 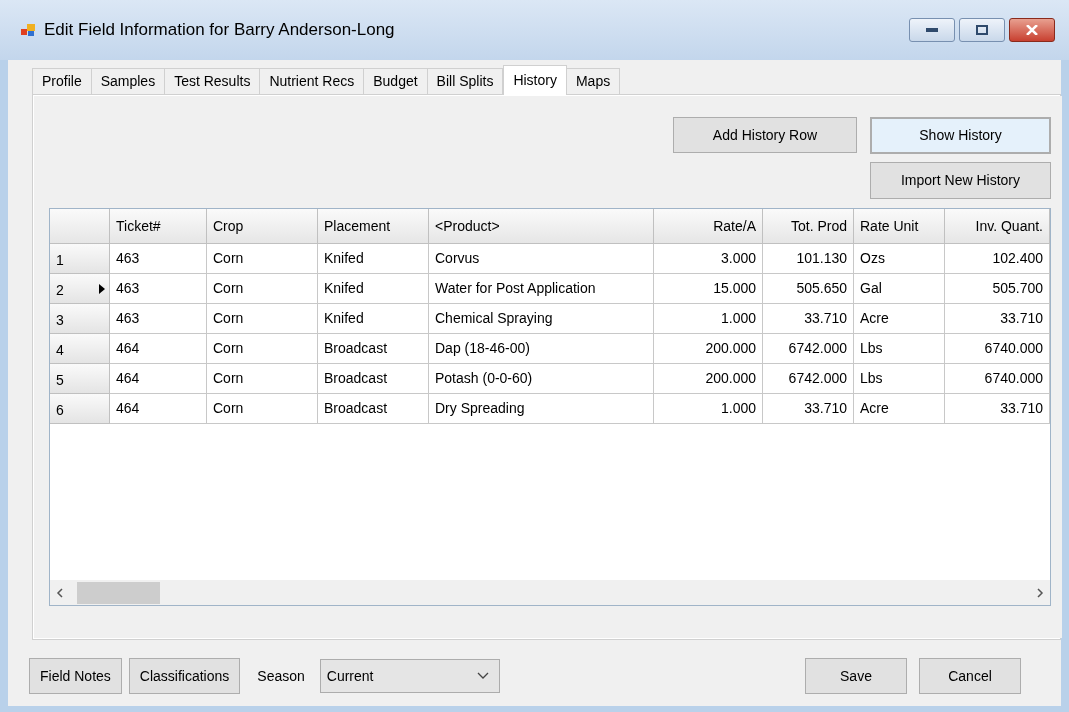 I want to click on footer-button: Classifications, so click(x=184, y=676).